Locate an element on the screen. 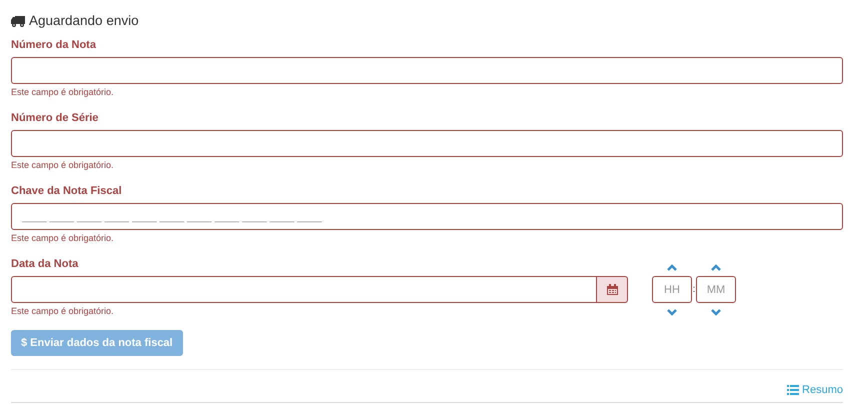 This screenshot has height=414, width=849. truck-icon is located at coordinates (18, 21).